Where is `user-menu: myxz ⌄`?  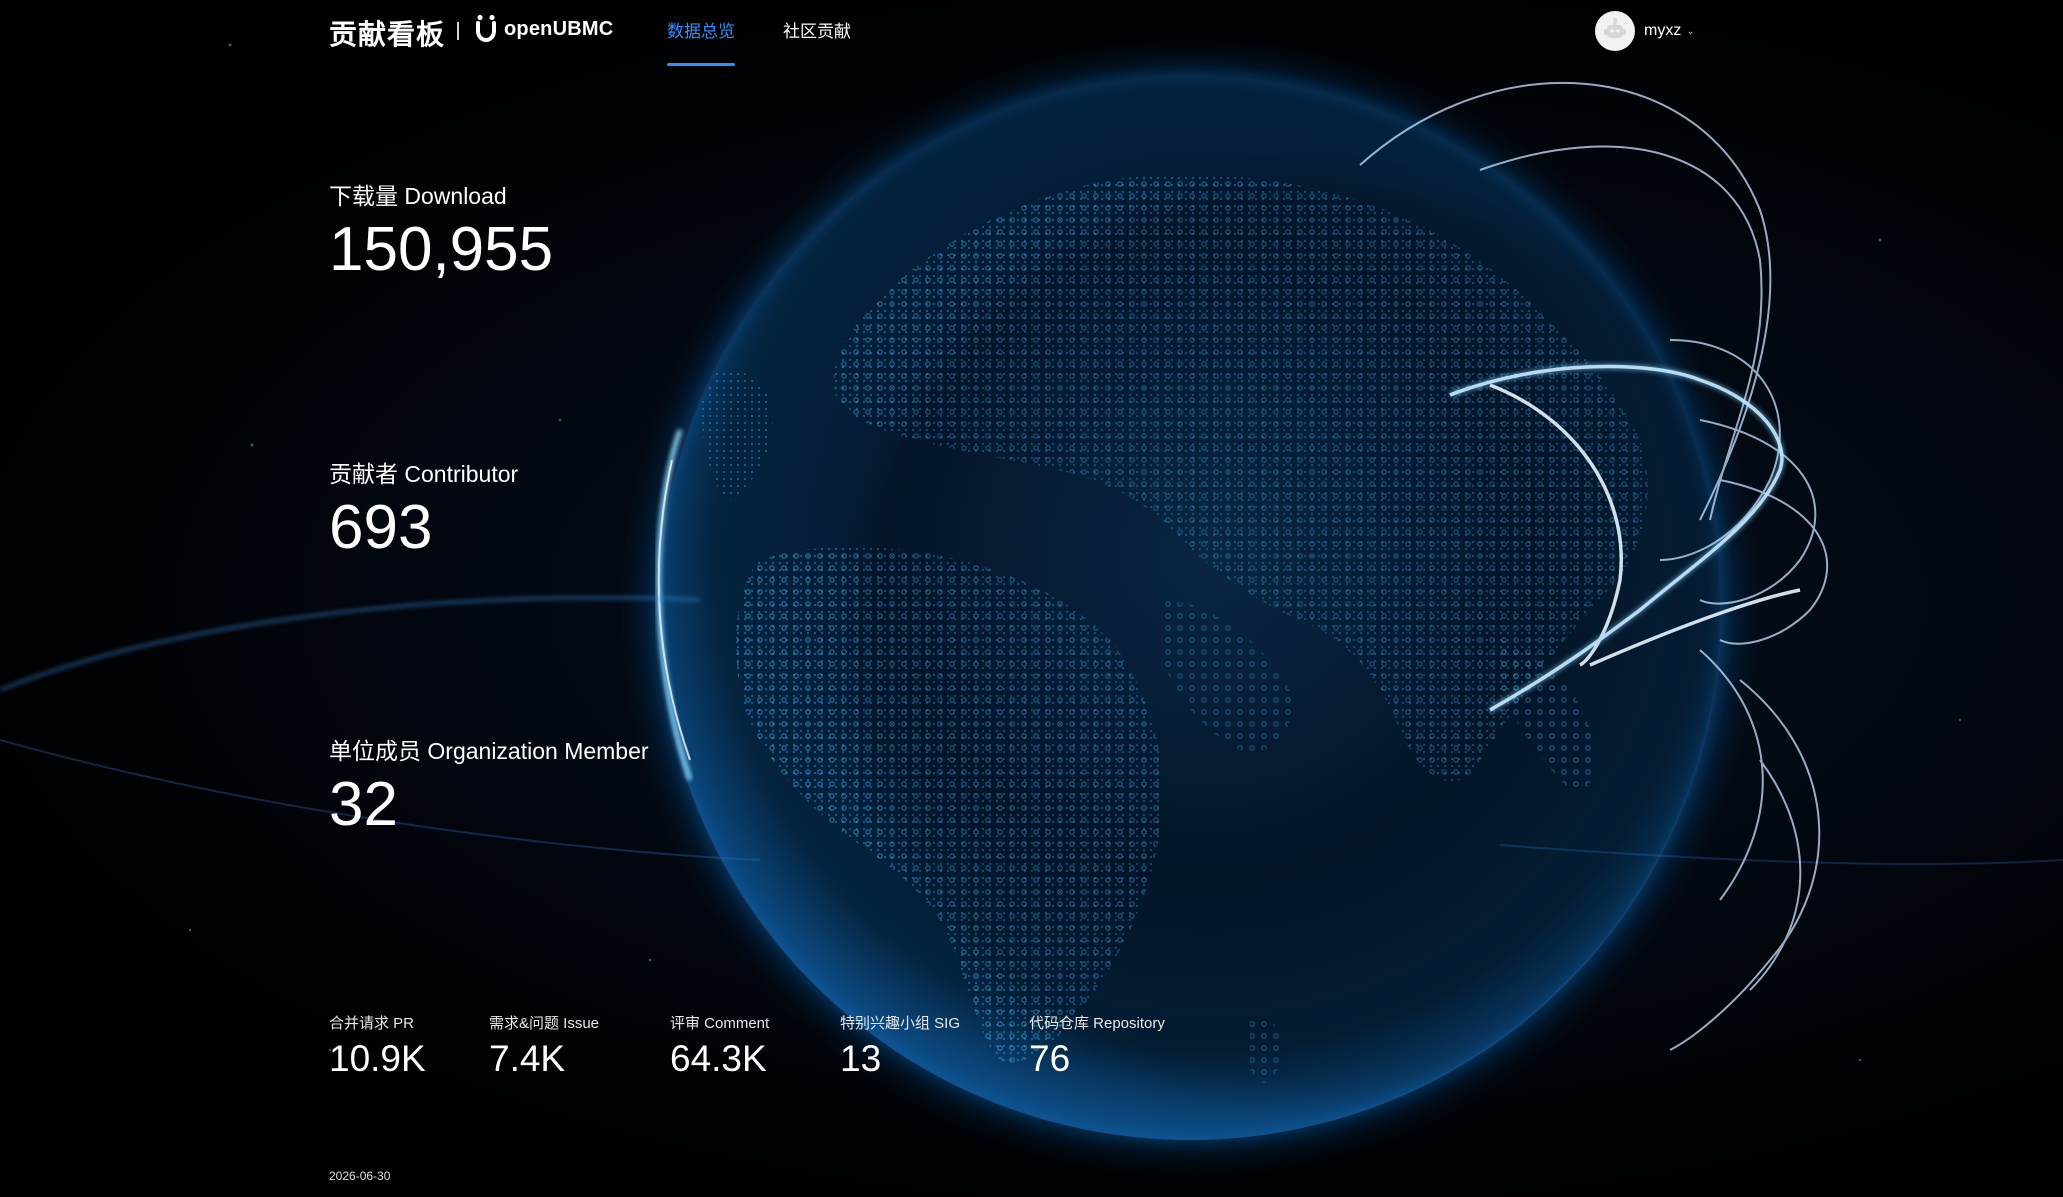
user-menu: myxz ⌄ is located at coordinates (1645, 31).